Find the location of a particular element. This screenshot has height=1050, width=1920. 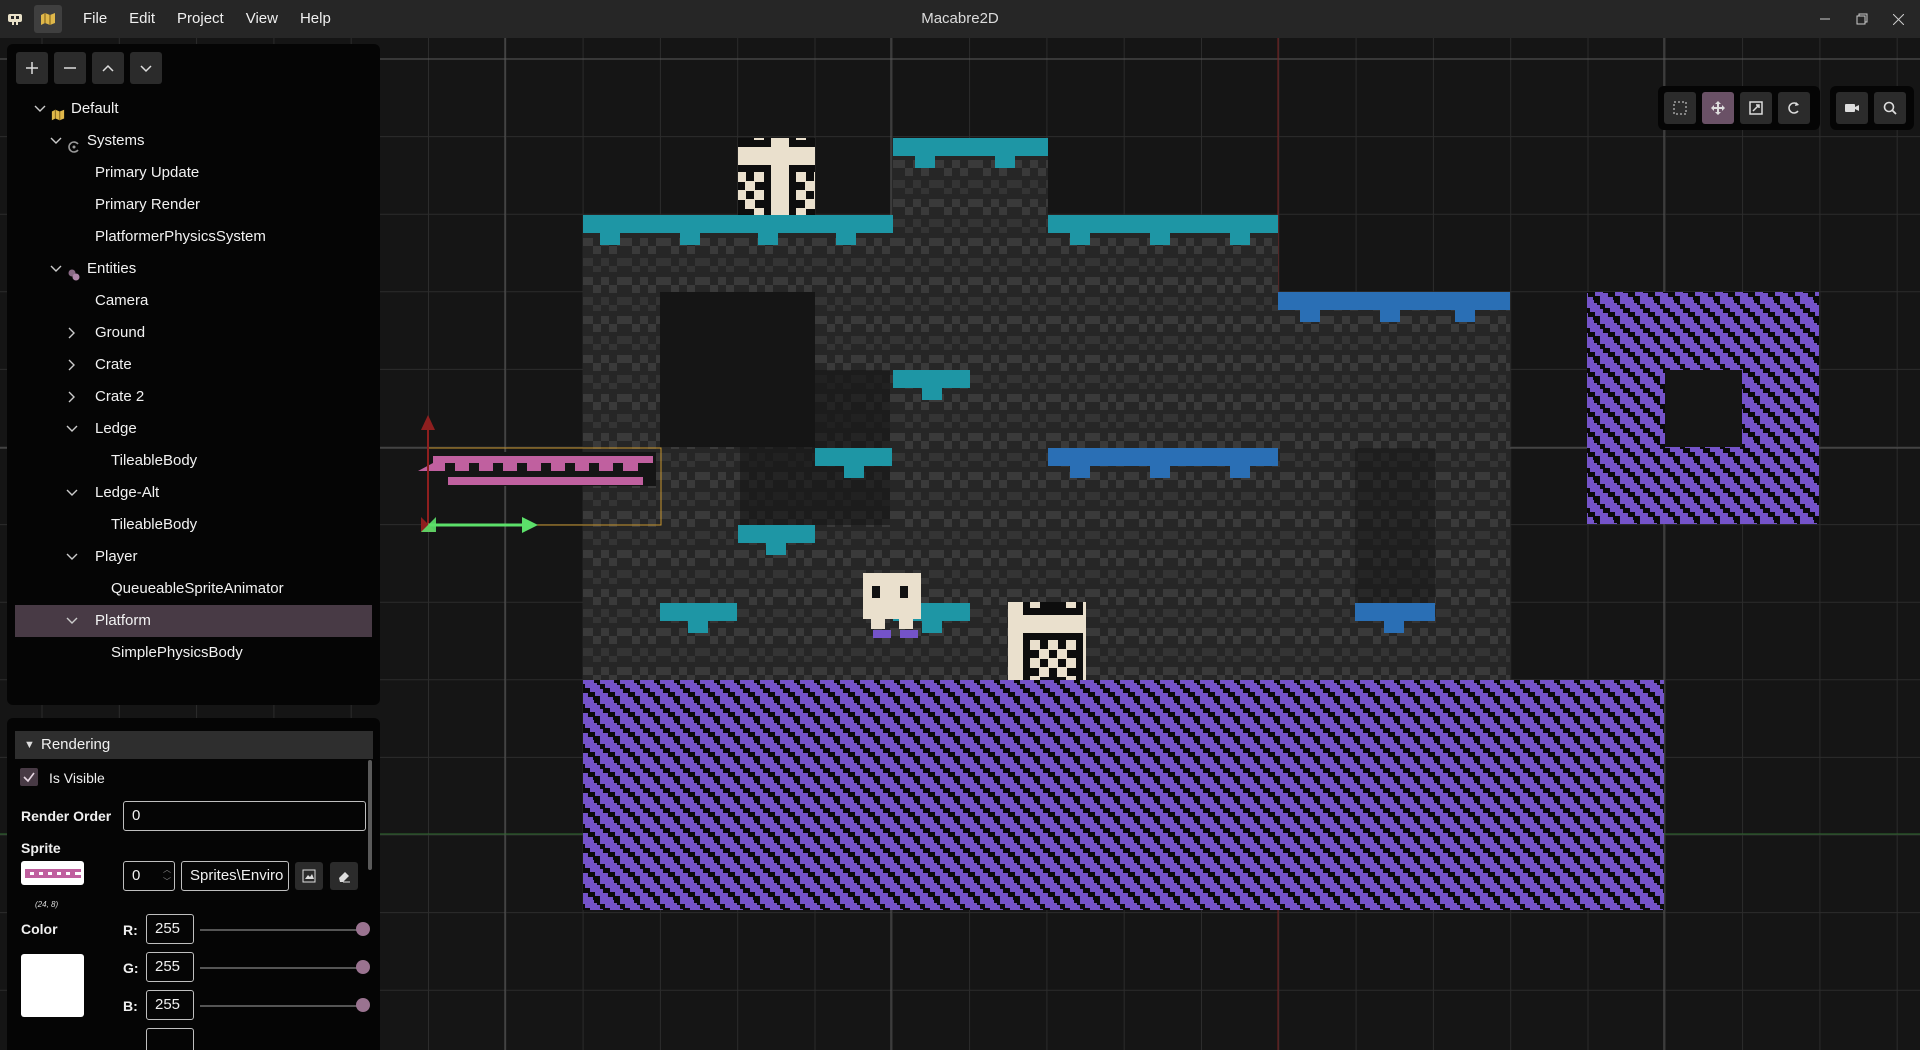

add-button is located at coordinates (32, 68).